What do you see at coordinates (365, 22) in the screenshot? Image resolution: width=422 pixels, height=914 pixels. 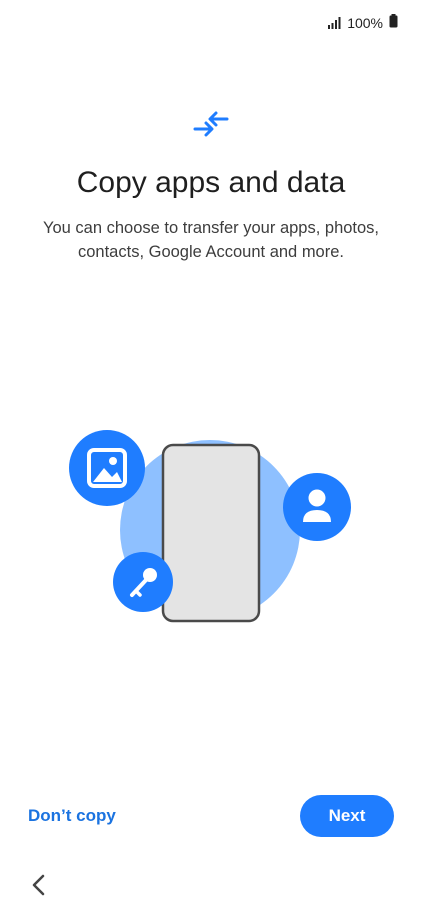 I see `battery-percentage: 100%` at bounding box center [365, 22].